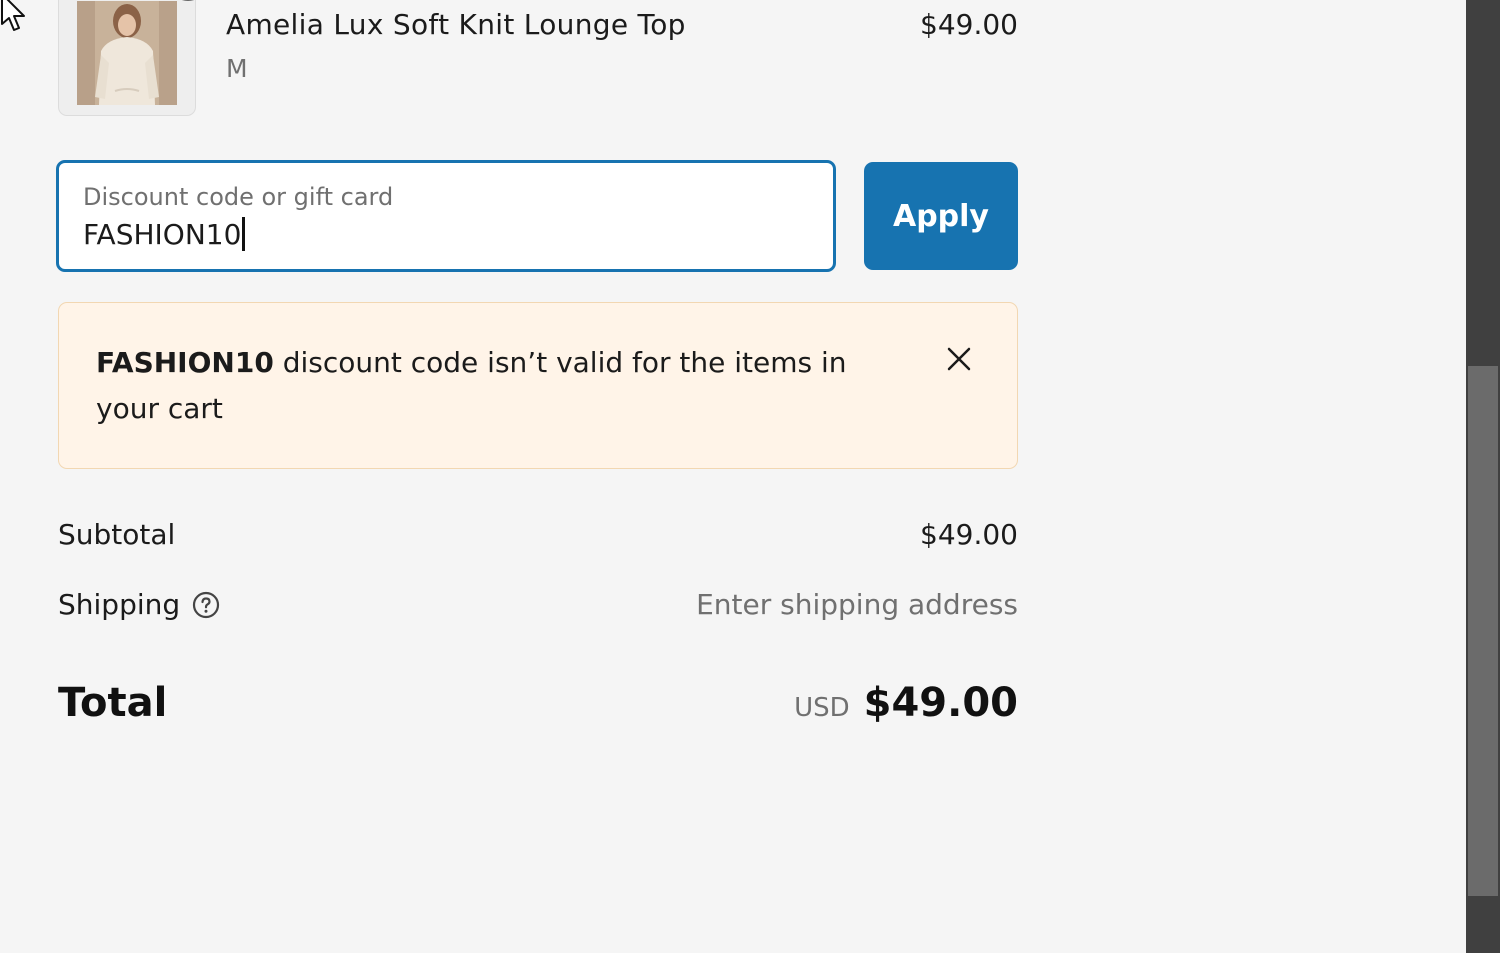 The width and height of the screenshot is (1500, 953). What do you see at coordinates (446, 216) in the screenshot?
I see `discount-code-input: Discount code or gift card FASHION10` at bounding box center [446, 216].